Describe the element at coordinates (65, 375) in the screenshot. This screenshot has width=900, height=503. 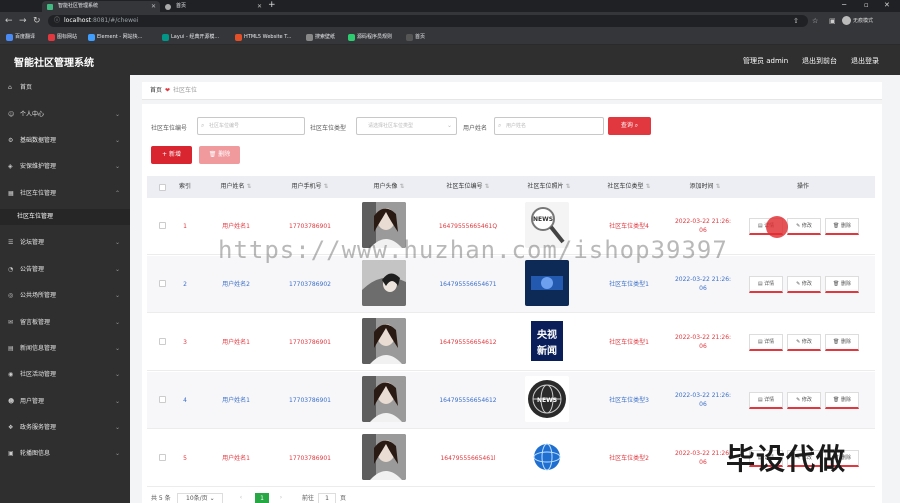
I see `sidebar-item-activity: ◉ 社区活动管理 ⌄` at that location.